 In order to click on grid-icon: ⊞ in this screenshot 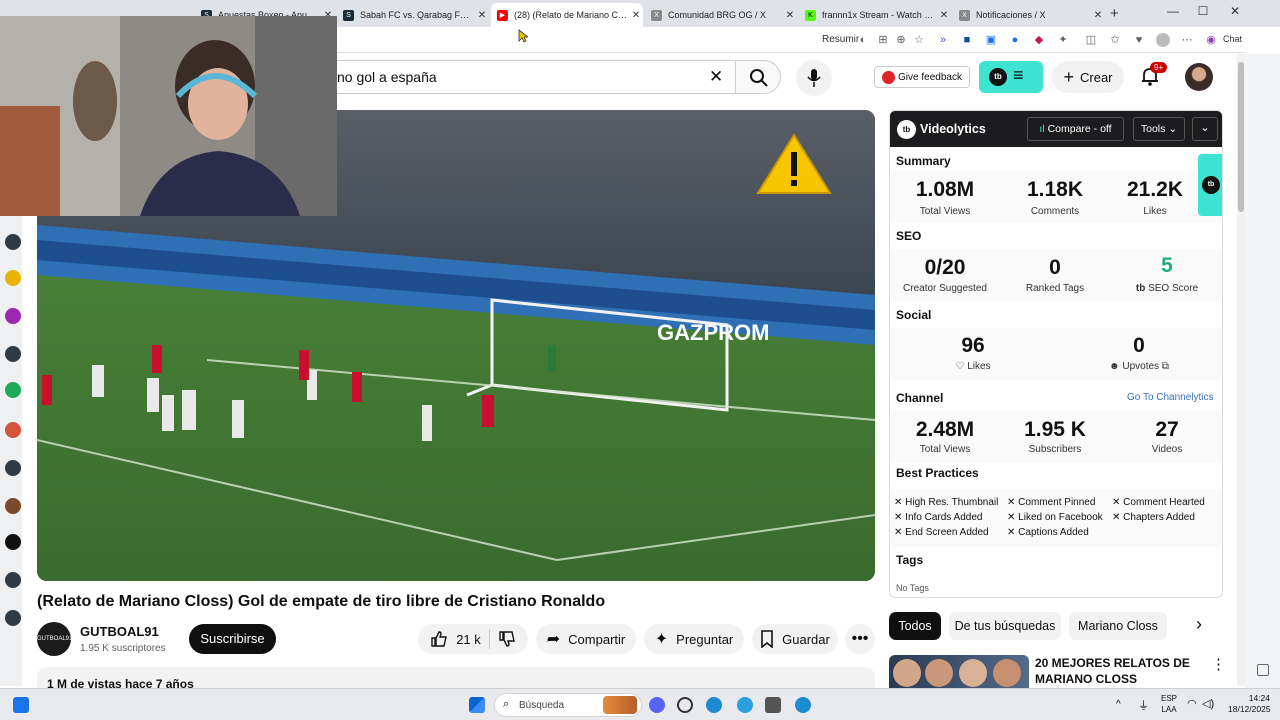, I will do `click(883, 40)`.